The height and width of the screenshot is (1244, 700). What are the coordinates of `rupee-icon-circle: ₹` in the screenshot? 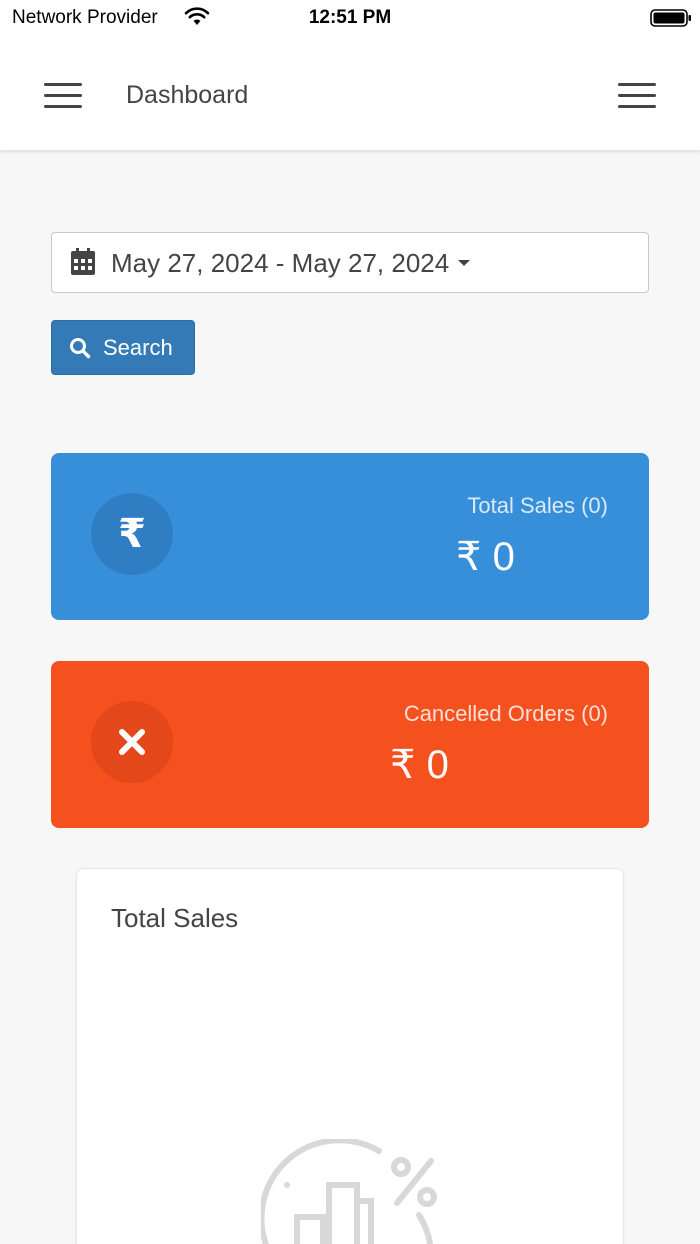 It's located at (132, 534).